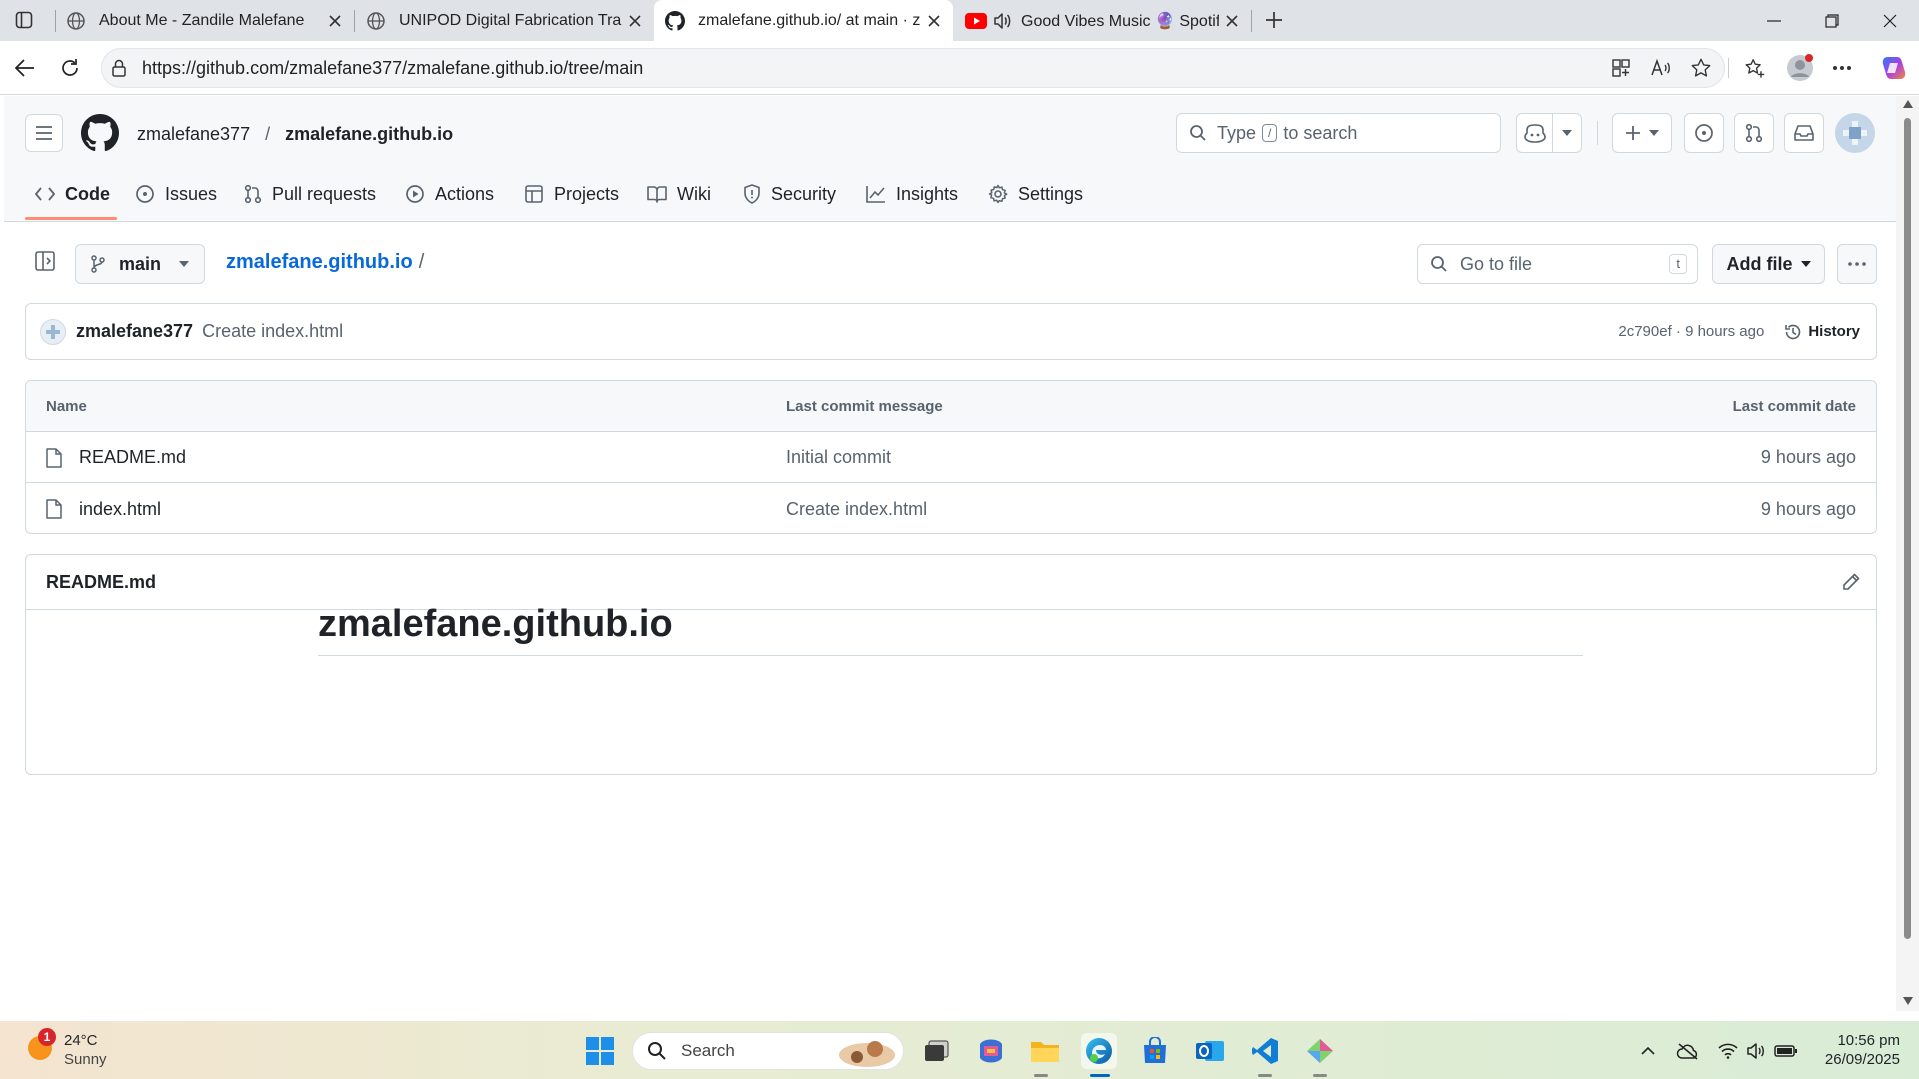 This screenshot has width=1919, height=1079. What do you see at coordinates (912, 194) in the screenshot?
I see `tab-insights: Insights` at bounding box center [912, 194].